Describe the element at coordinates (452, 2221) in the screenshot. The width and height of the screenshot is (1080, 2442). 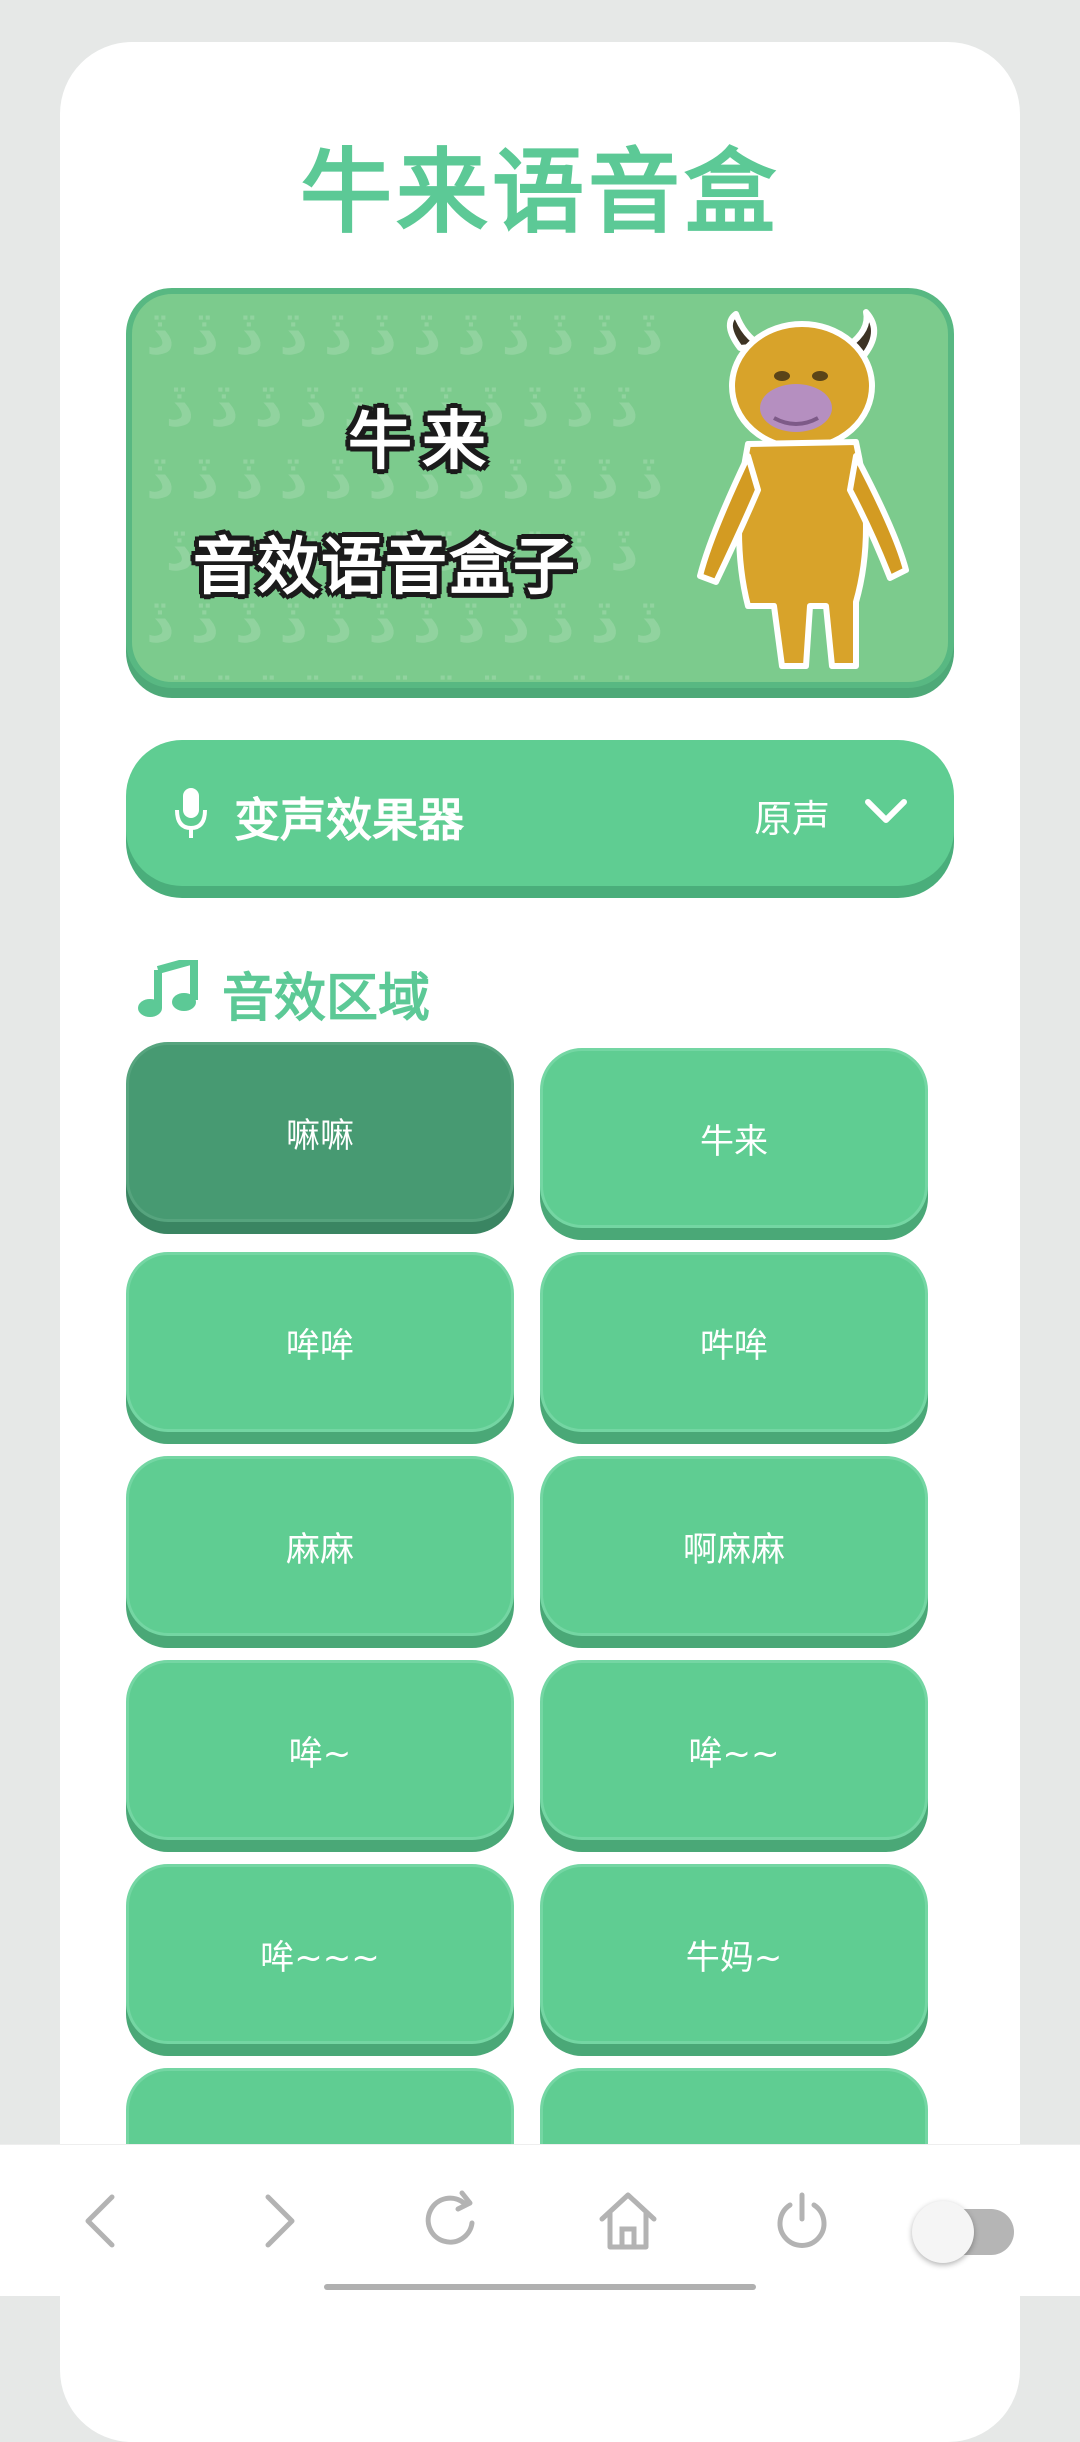
I see `refresh-icon` at that location.